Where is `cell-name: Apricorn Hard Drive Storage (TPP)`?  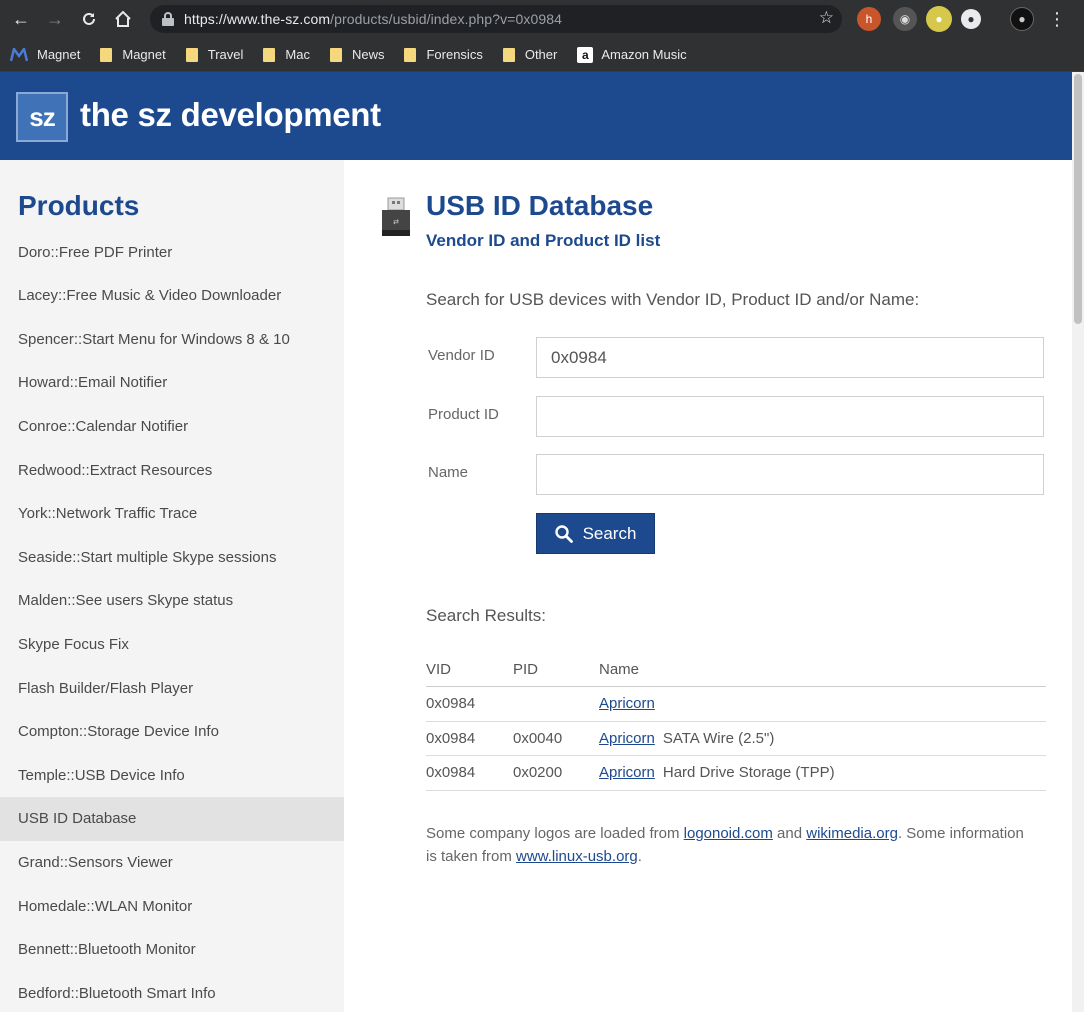
cell-name: Apricorn Hard Drive Storage (TPP) is located at coordinates (822, 772).